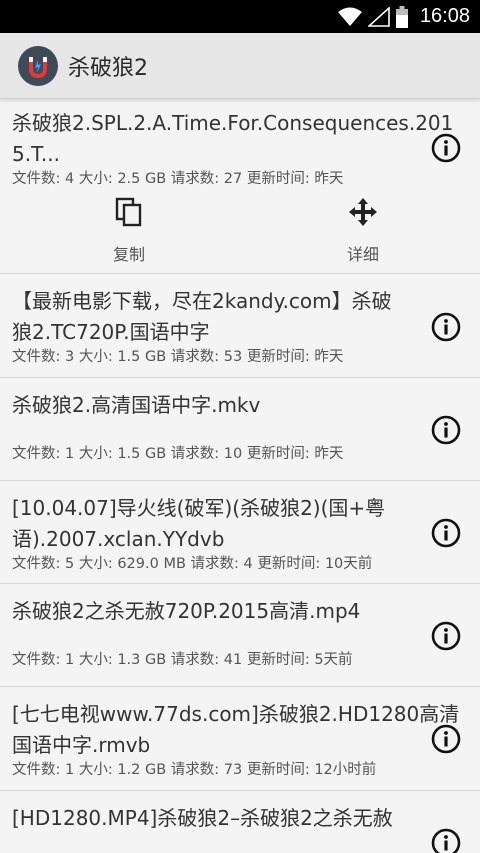  Describe the element at coordinates (186, 611) in the screenshot. I see `item-title: 杀破狼2之杀无赦720P.2015高清.mp4` at that location.